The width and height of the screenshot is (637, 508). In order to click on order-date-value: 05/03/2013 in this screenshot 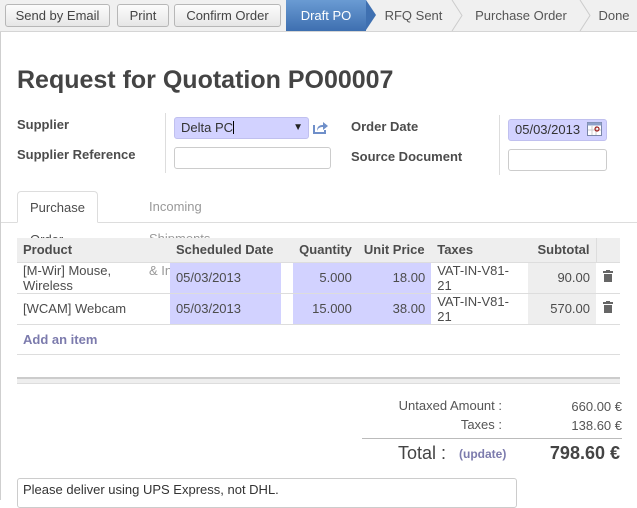, I will do `click(548, 129)`.